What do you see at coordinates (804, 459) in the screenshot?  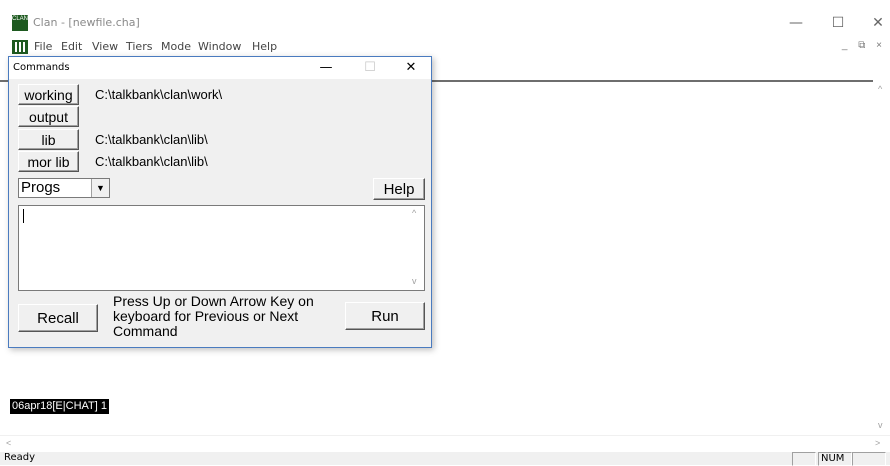 I see `status-panel-caps` at bounding box center [804, 459].